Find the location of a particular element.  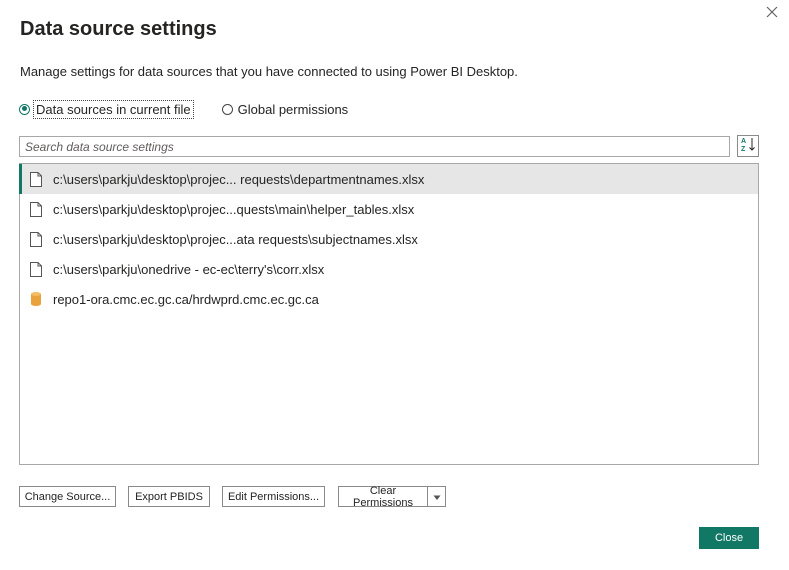

chevron-down-icon is located at coordinates (437, 497).